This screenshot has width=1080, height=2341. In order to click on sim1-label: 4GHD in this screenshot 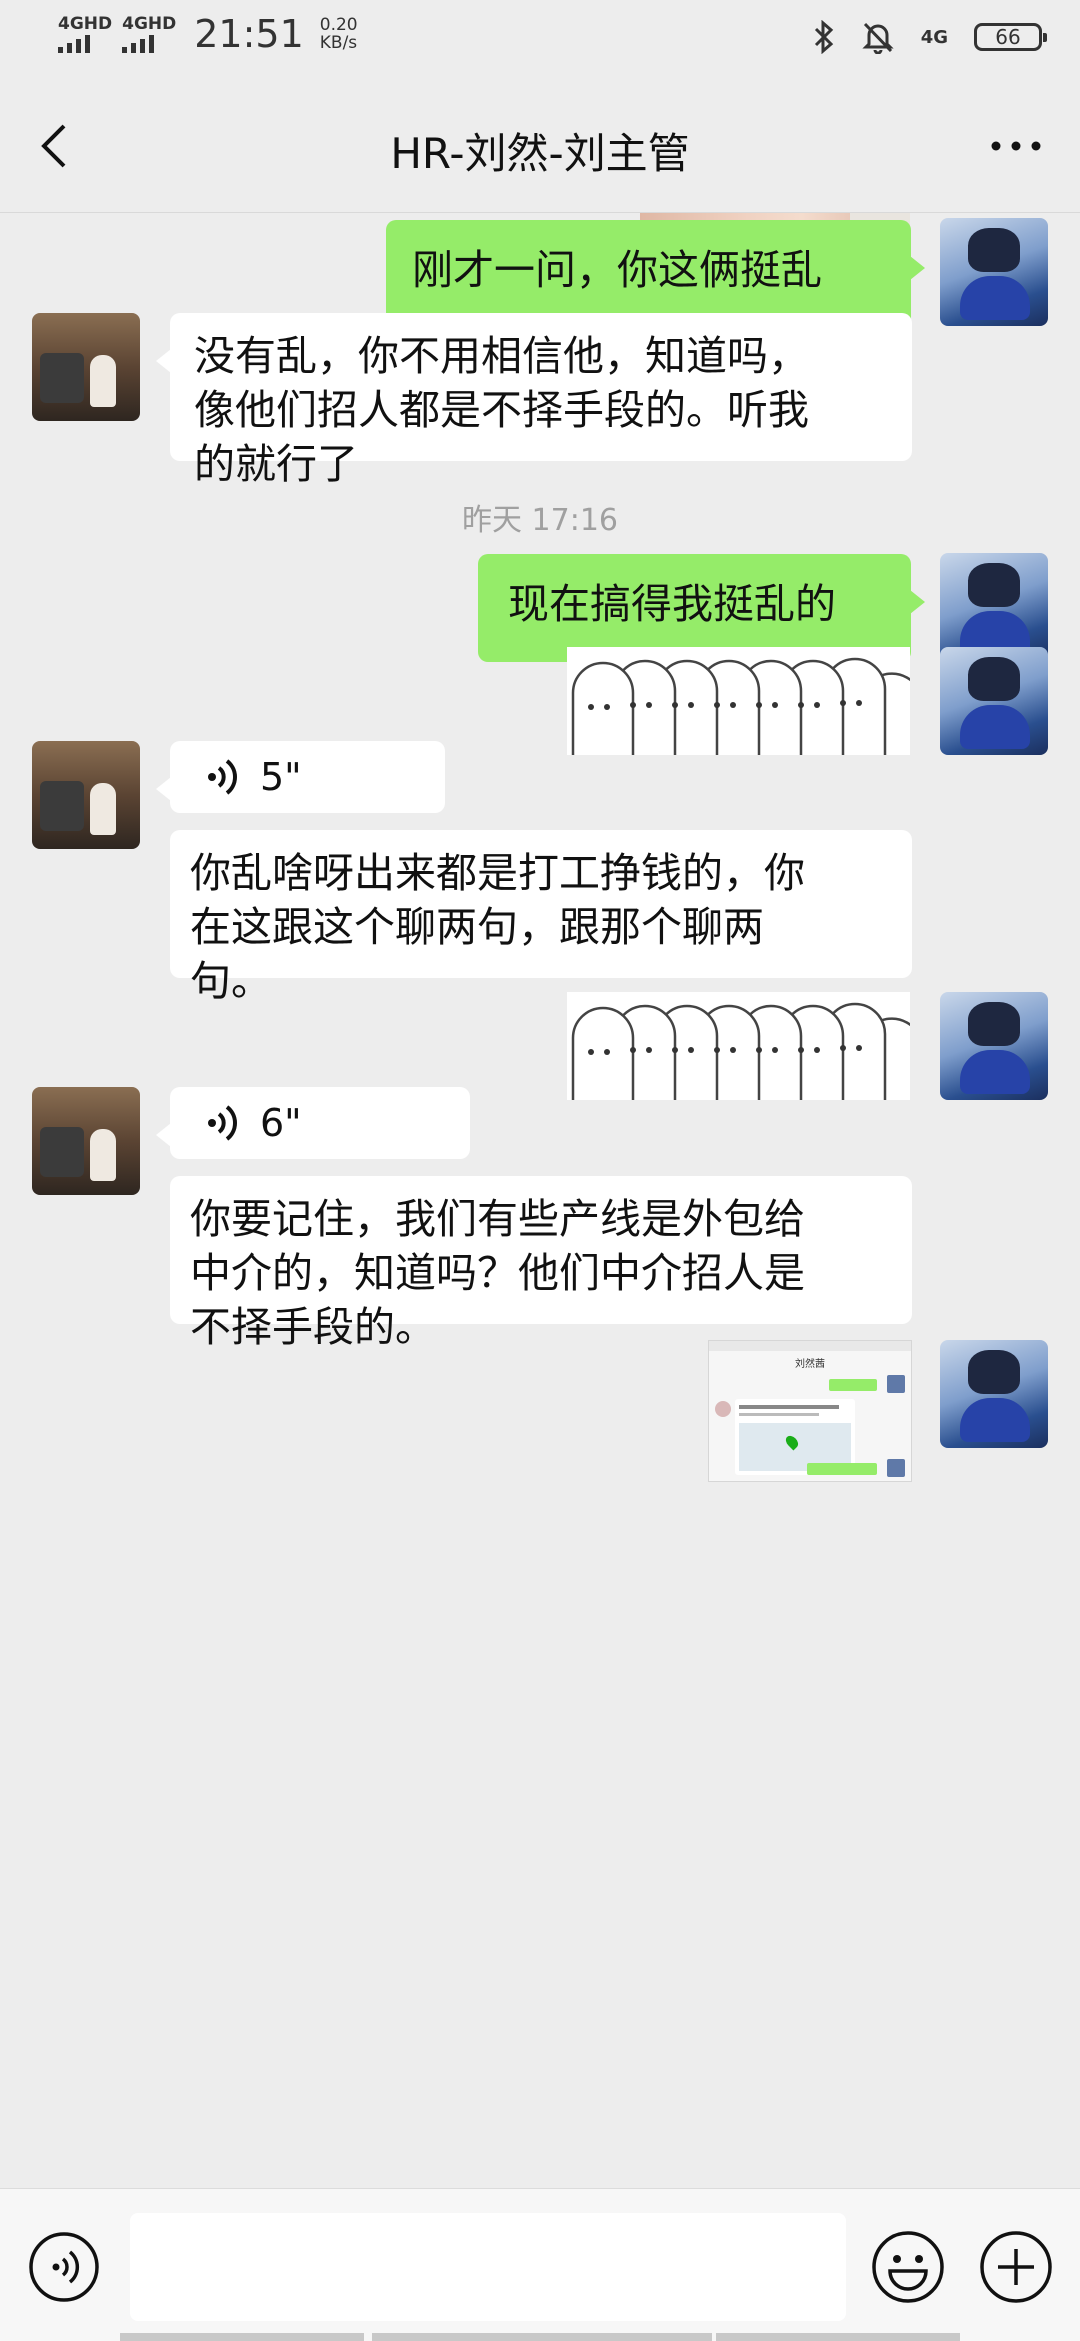, I will do `click(85, 24)`.